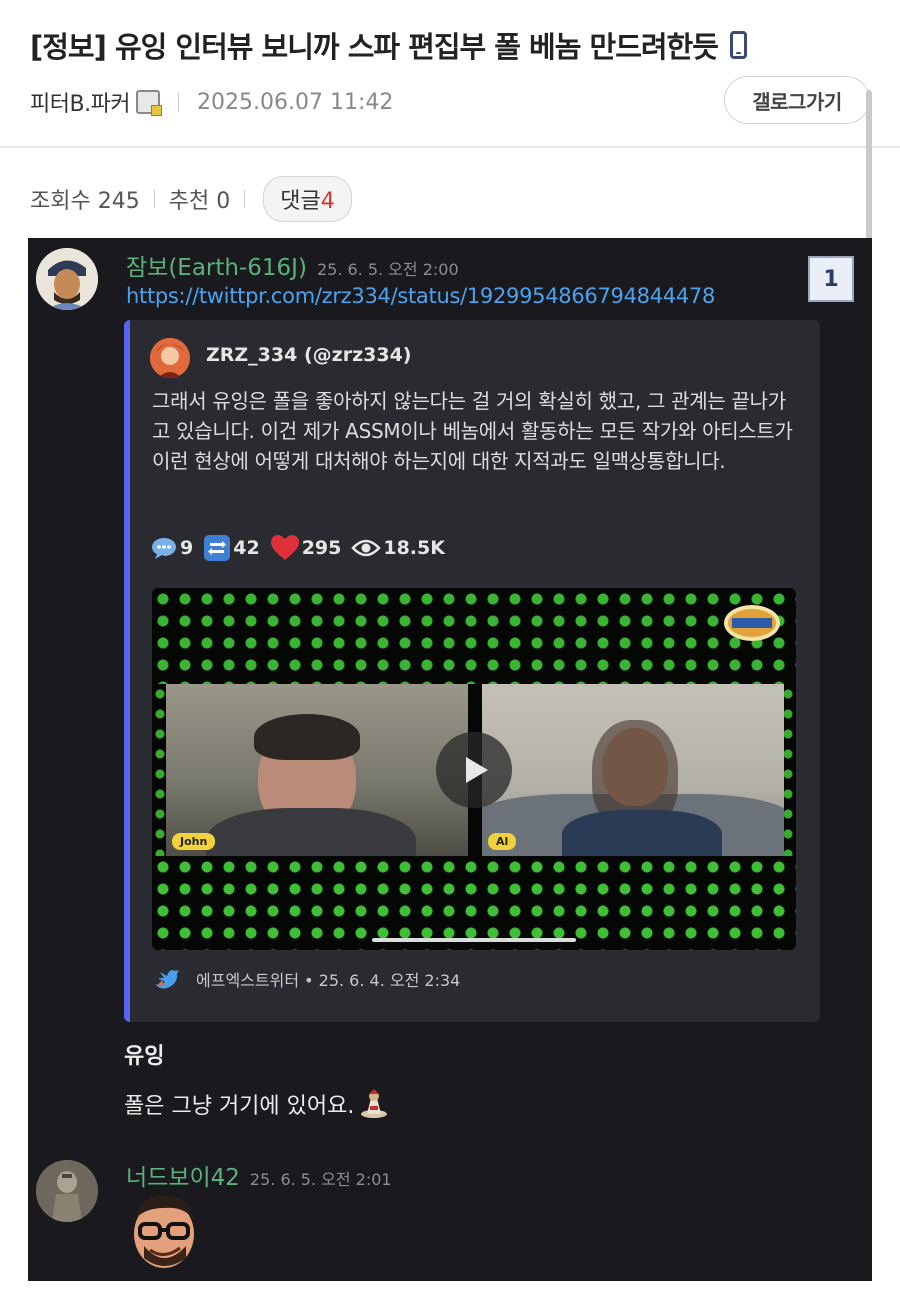 The width and height of the screenshot is (900, 1292). What do you see at coordinates (144, 1056) in the screenshot?
I see `reply-author: 유잉` at bounding box center [144, 1056].